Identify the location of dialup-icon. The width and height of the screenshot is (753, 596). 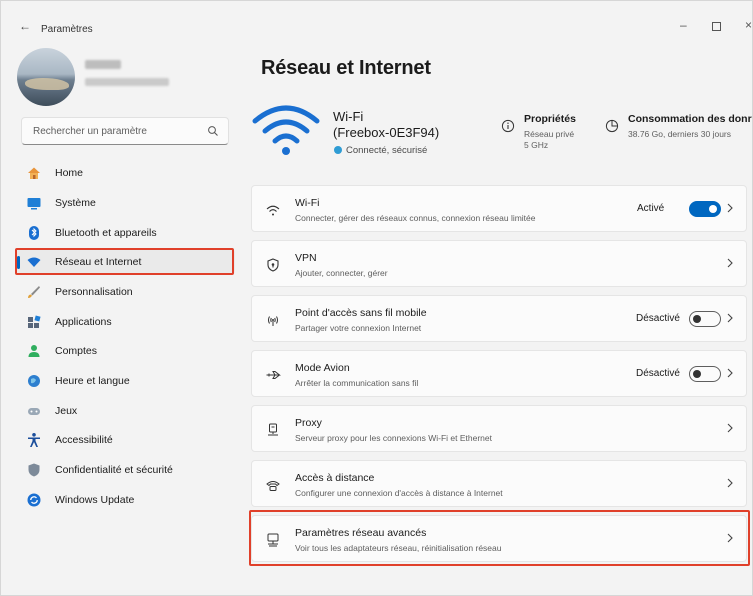
(273, 486).